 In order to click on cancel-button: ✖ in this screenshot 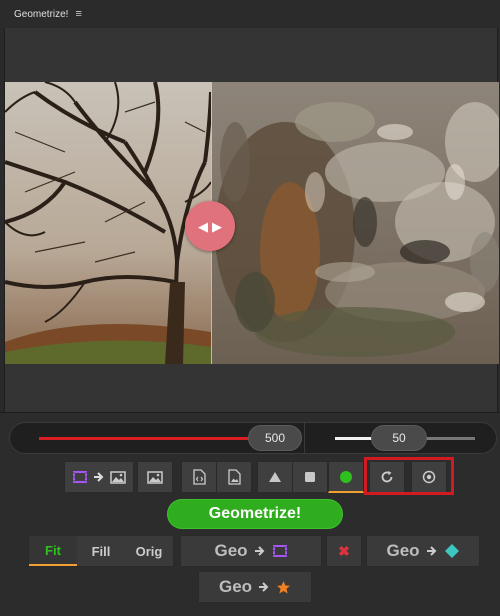, I will do `click(344, 551)`.